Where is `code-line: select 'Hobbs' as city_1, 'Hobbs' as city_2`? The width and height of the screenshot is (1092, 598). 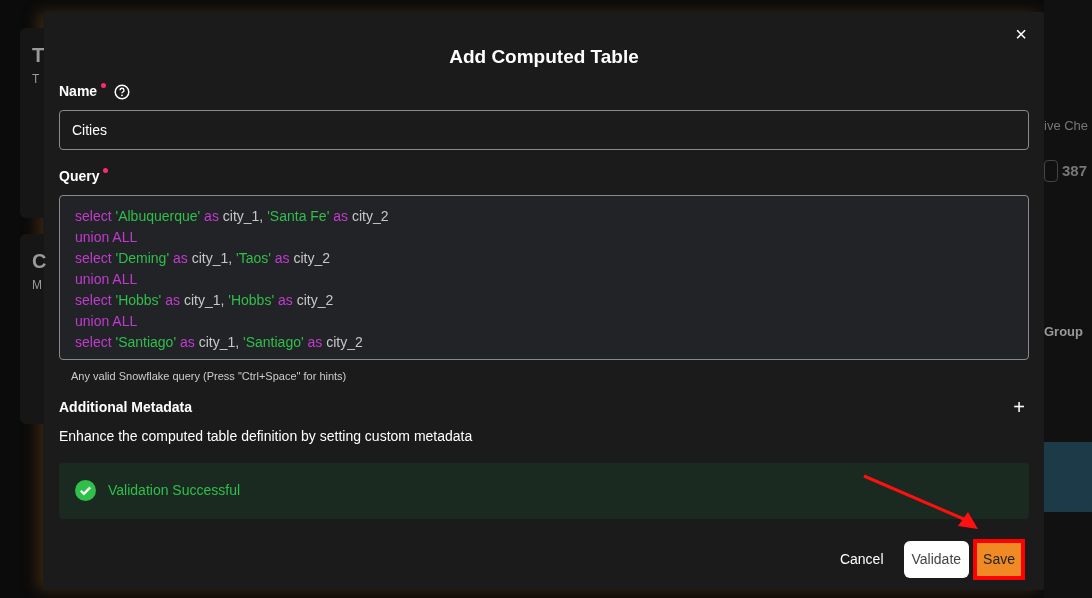
code-line: select 'Hobbs' as city_1, 'Hobbs' as city_2 is located at coordinates (205, 300).